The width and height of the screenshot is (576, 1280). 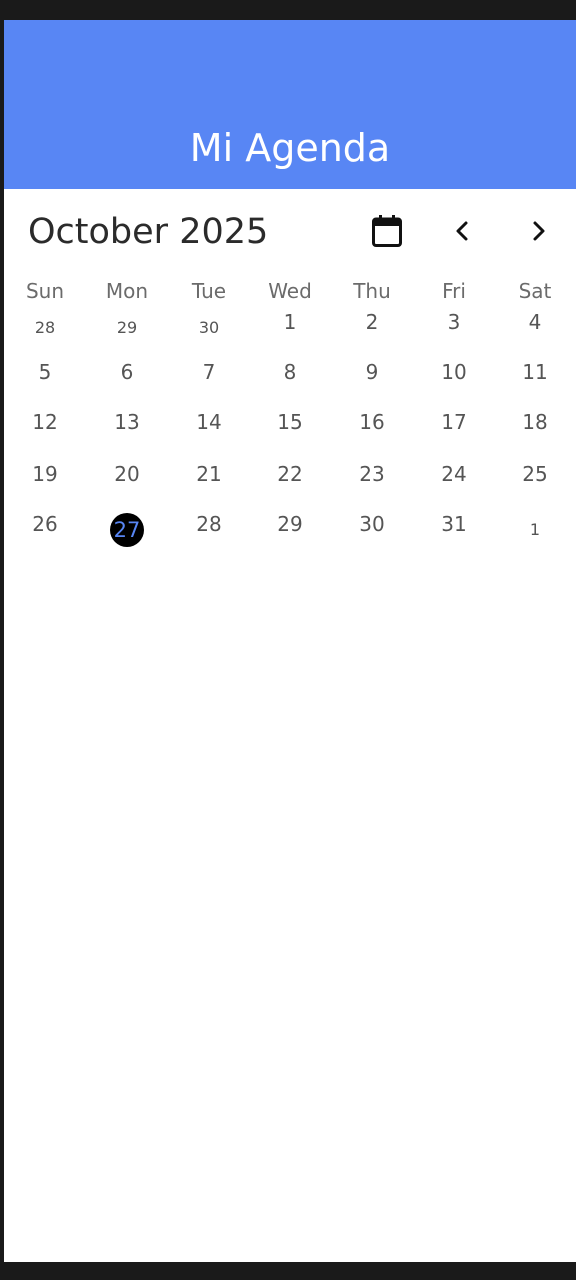 I want to click on calendar-header: October 2025, so click(x=290, y=234).